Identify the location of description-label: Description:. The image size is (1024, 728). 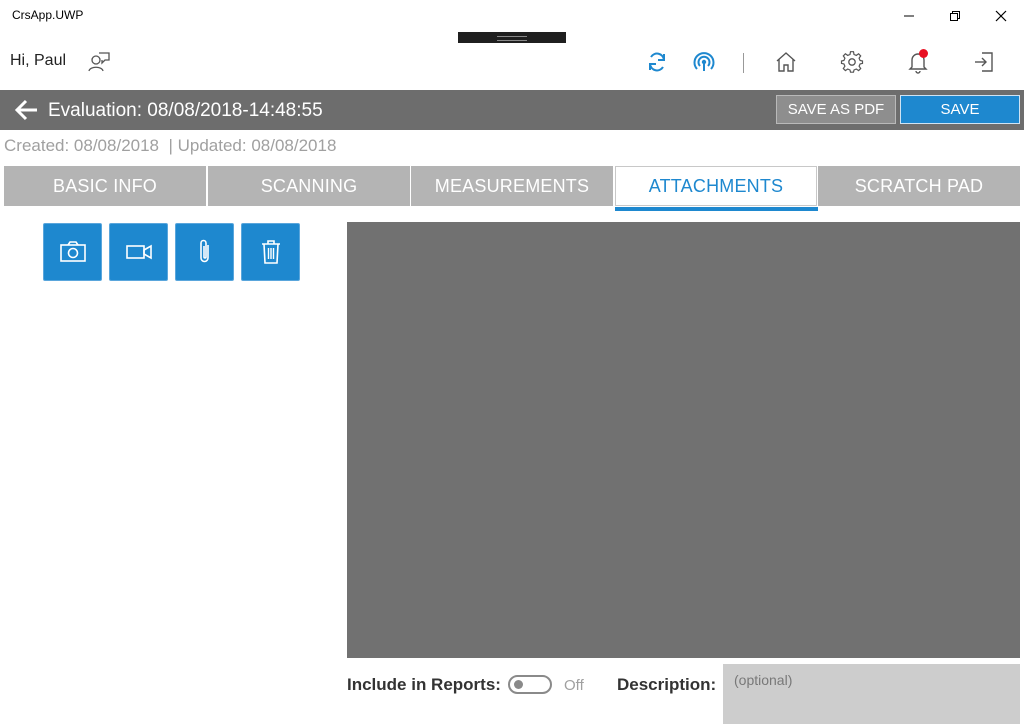
(667, 684).